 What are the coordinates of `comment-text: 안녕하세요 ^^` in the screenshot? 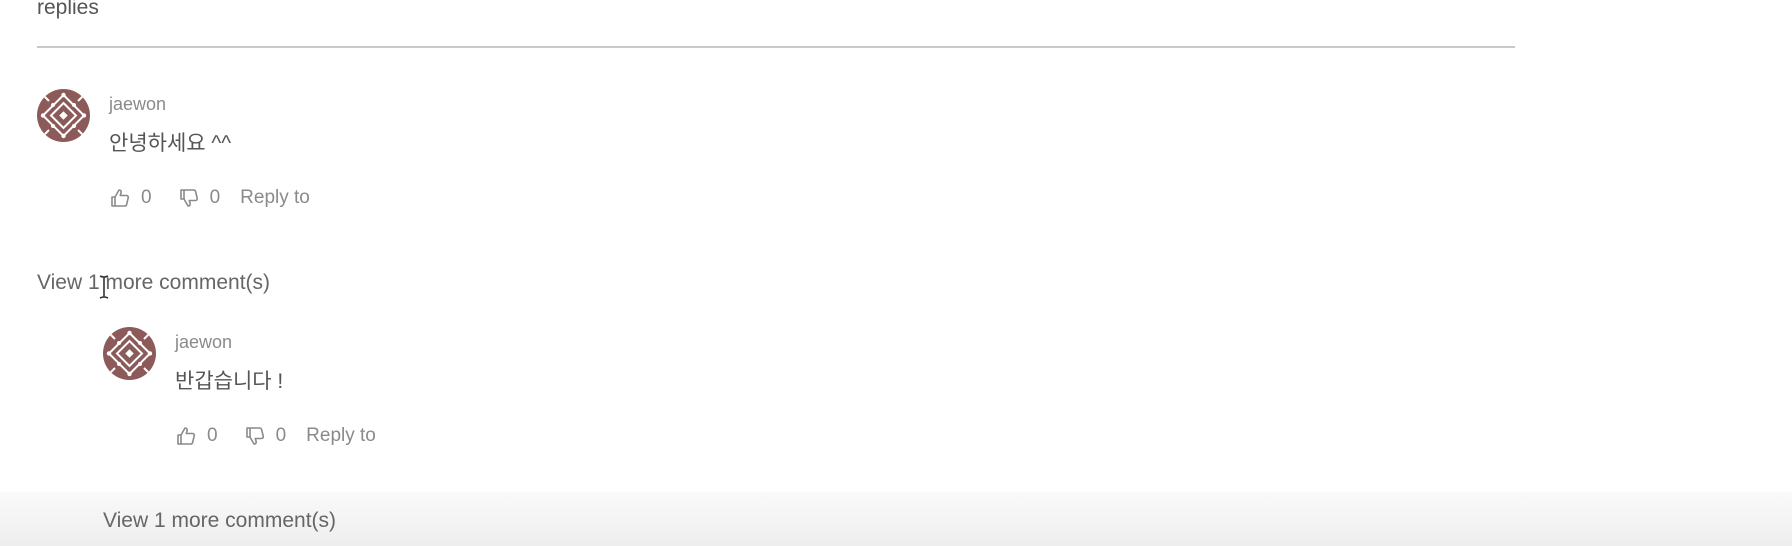 It's located at (170, 143).